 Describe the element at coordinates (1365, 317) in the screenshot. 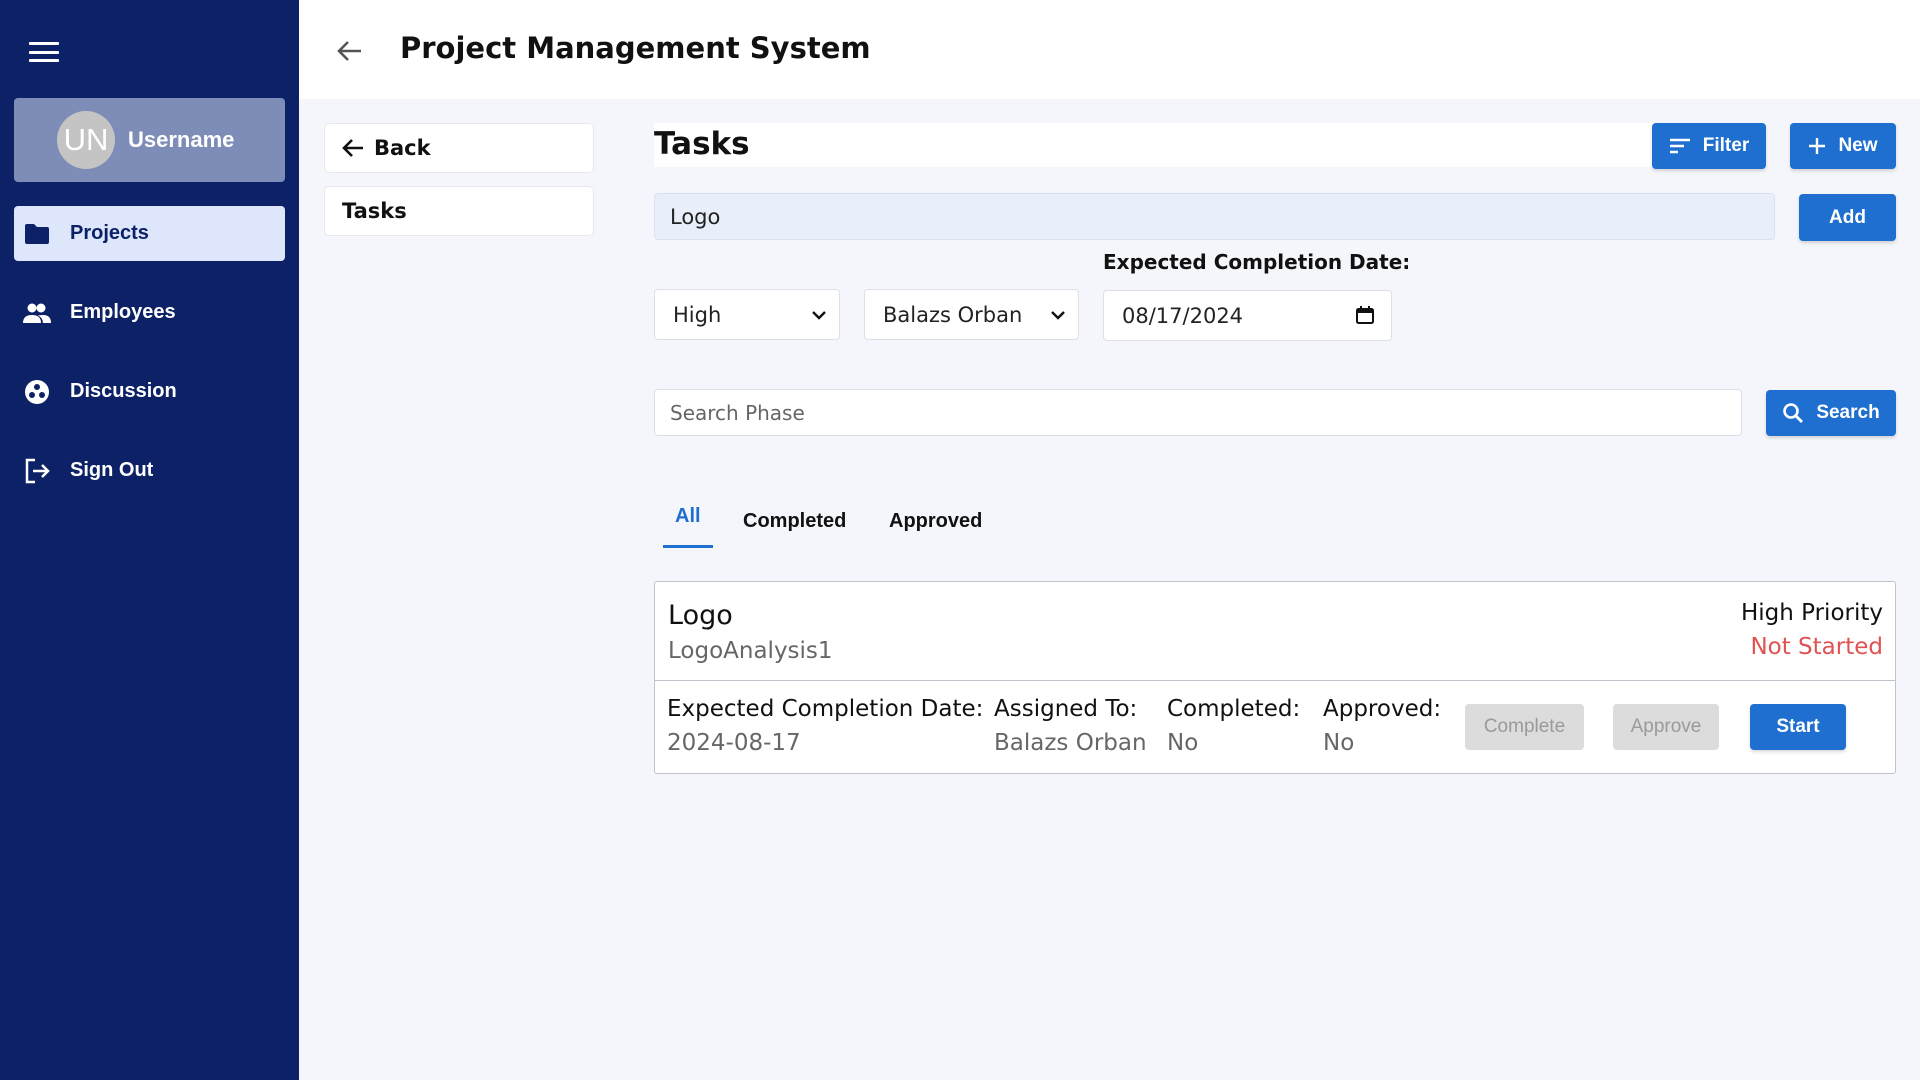

I see `calendar-icon` at that location.